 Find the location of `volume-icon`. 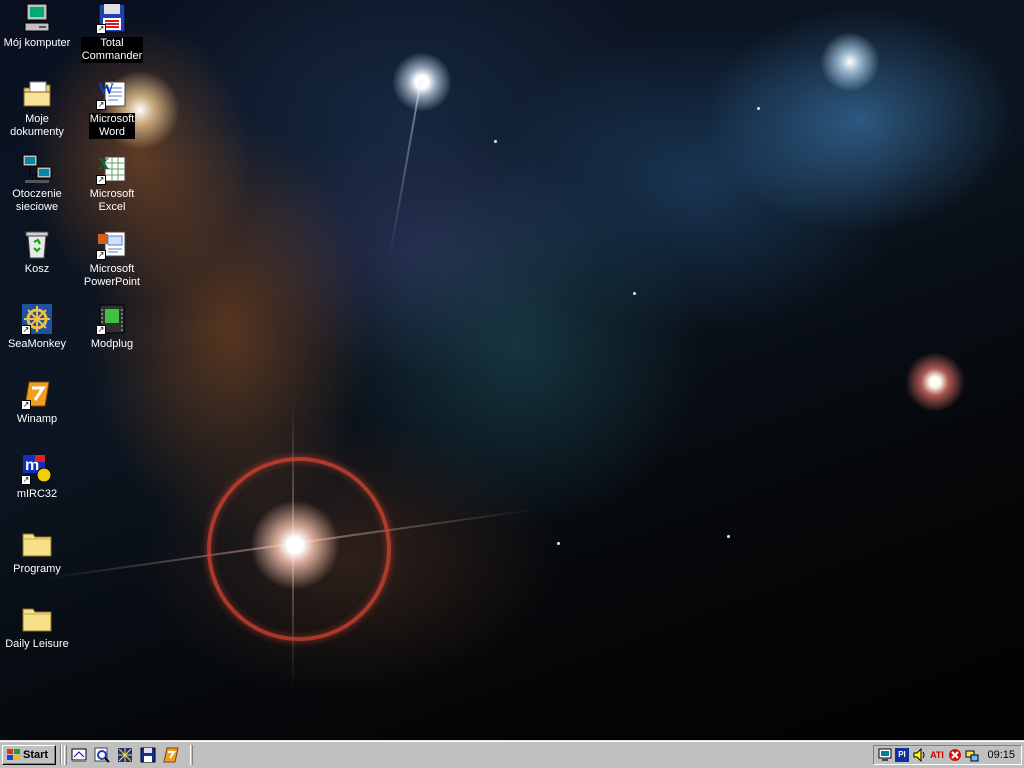

volume-icon is located at coordinates (919, 755).